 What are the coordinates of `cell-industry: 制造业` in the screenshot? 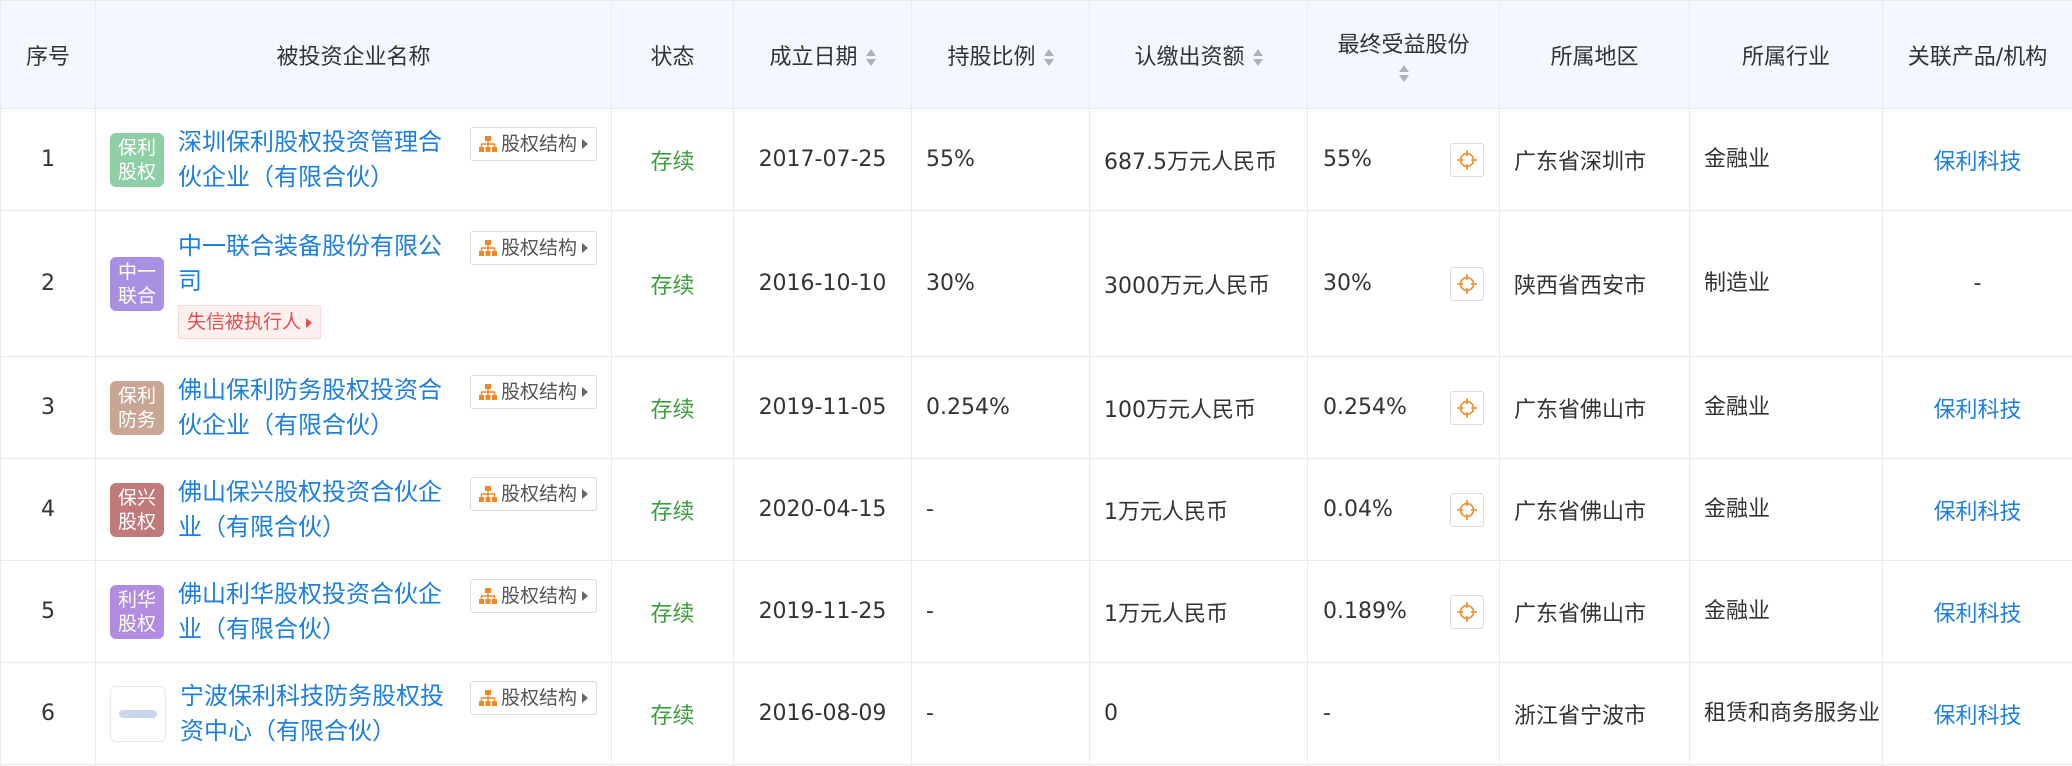 It's located at (1786, 283).